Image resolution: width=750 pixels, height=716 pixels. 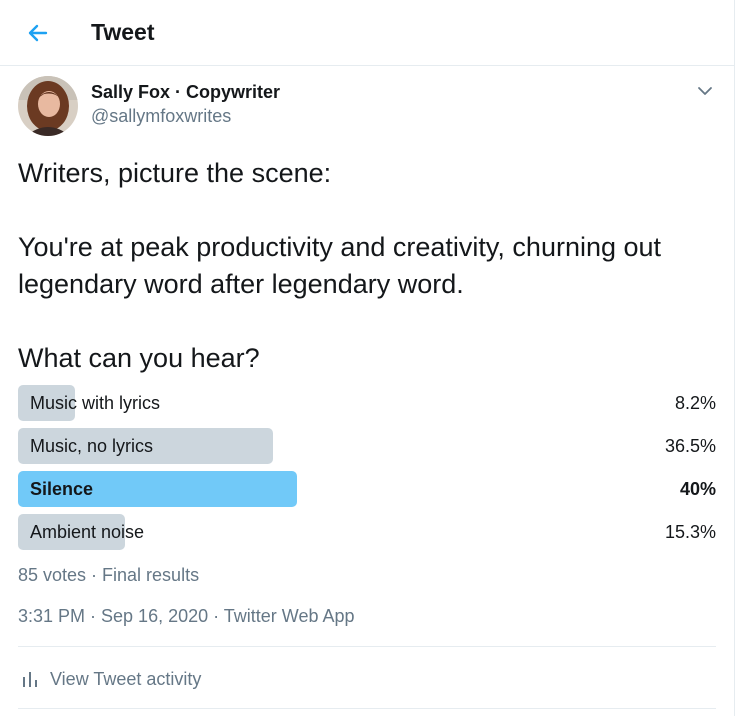 What do you see at coordinates (87, 532) in the screenshot?
I see `poll-option-label: Ambient noise` at bounding box center [87, 532].